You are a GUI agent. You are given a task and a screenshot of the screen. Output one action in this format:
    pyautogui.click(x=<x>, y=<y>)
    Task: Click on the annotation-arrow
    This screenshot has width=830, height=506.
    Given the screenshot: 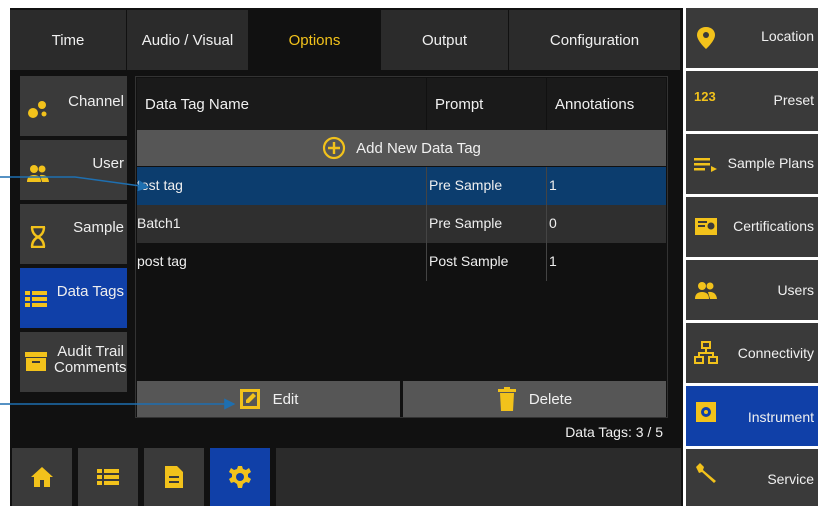 What is the action you would take?
    pyautogui.click(x=75, y=184)
    